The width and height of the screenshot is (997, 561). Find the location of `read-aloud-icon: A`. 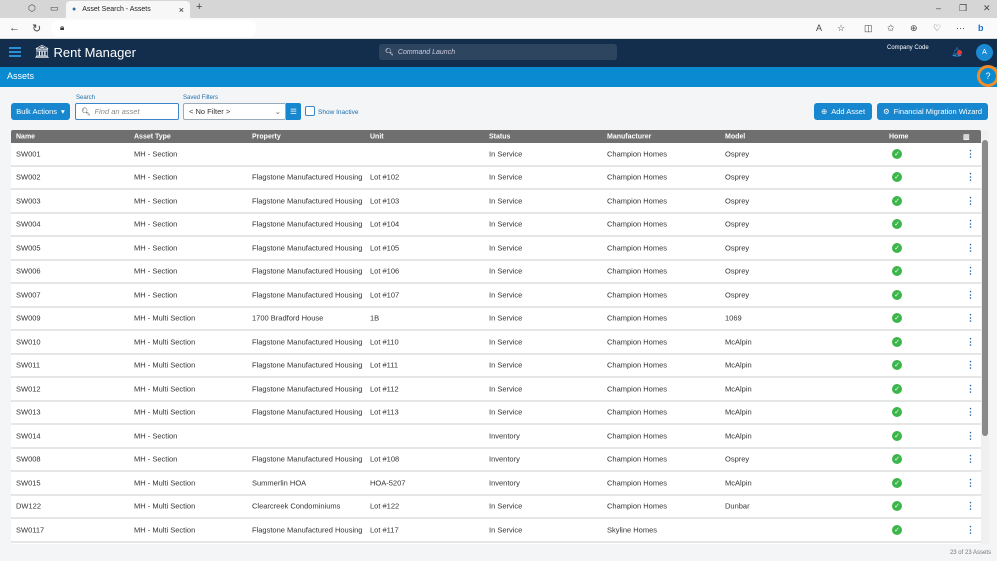

read-aloud-icon: A is located at coordinates (819, 28).